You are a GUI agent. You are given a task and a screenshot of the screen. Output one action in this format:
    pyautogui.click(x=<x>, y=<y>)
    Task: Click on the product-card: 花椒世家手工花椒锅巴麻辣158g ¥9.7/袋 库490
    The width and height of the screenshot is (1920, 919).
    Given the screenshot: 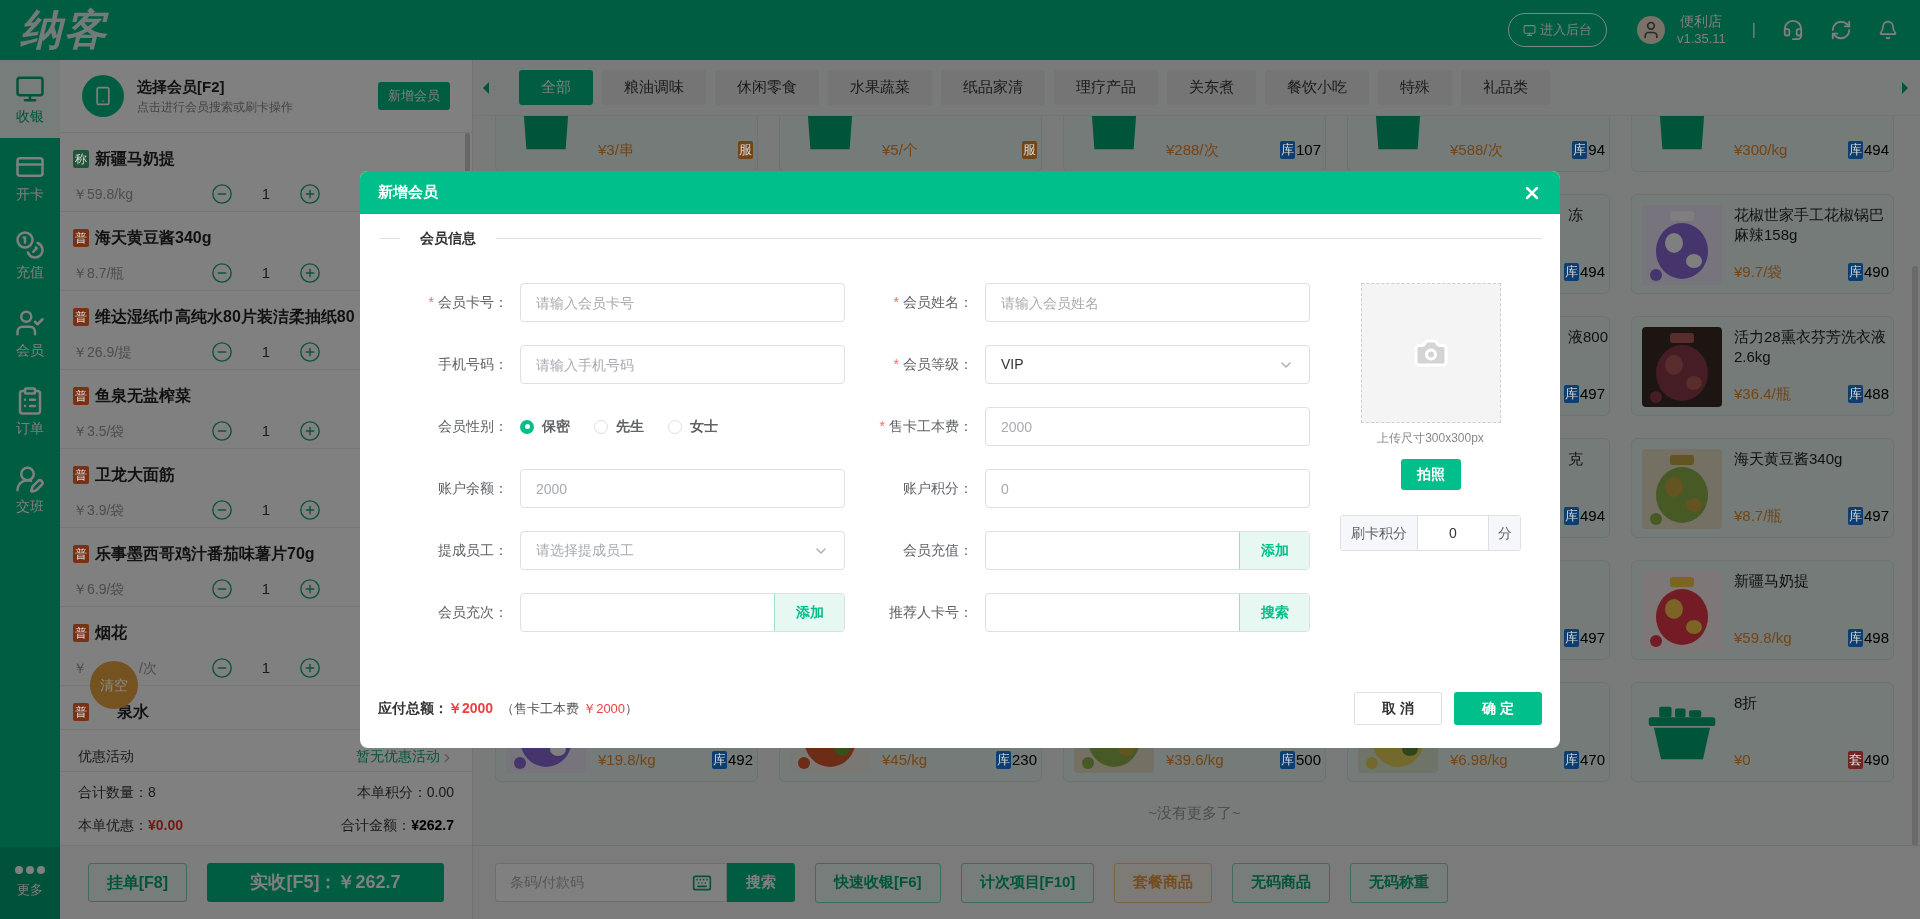 What is the action you would take?
    pyautogui.click(x=1762, y=244)
    